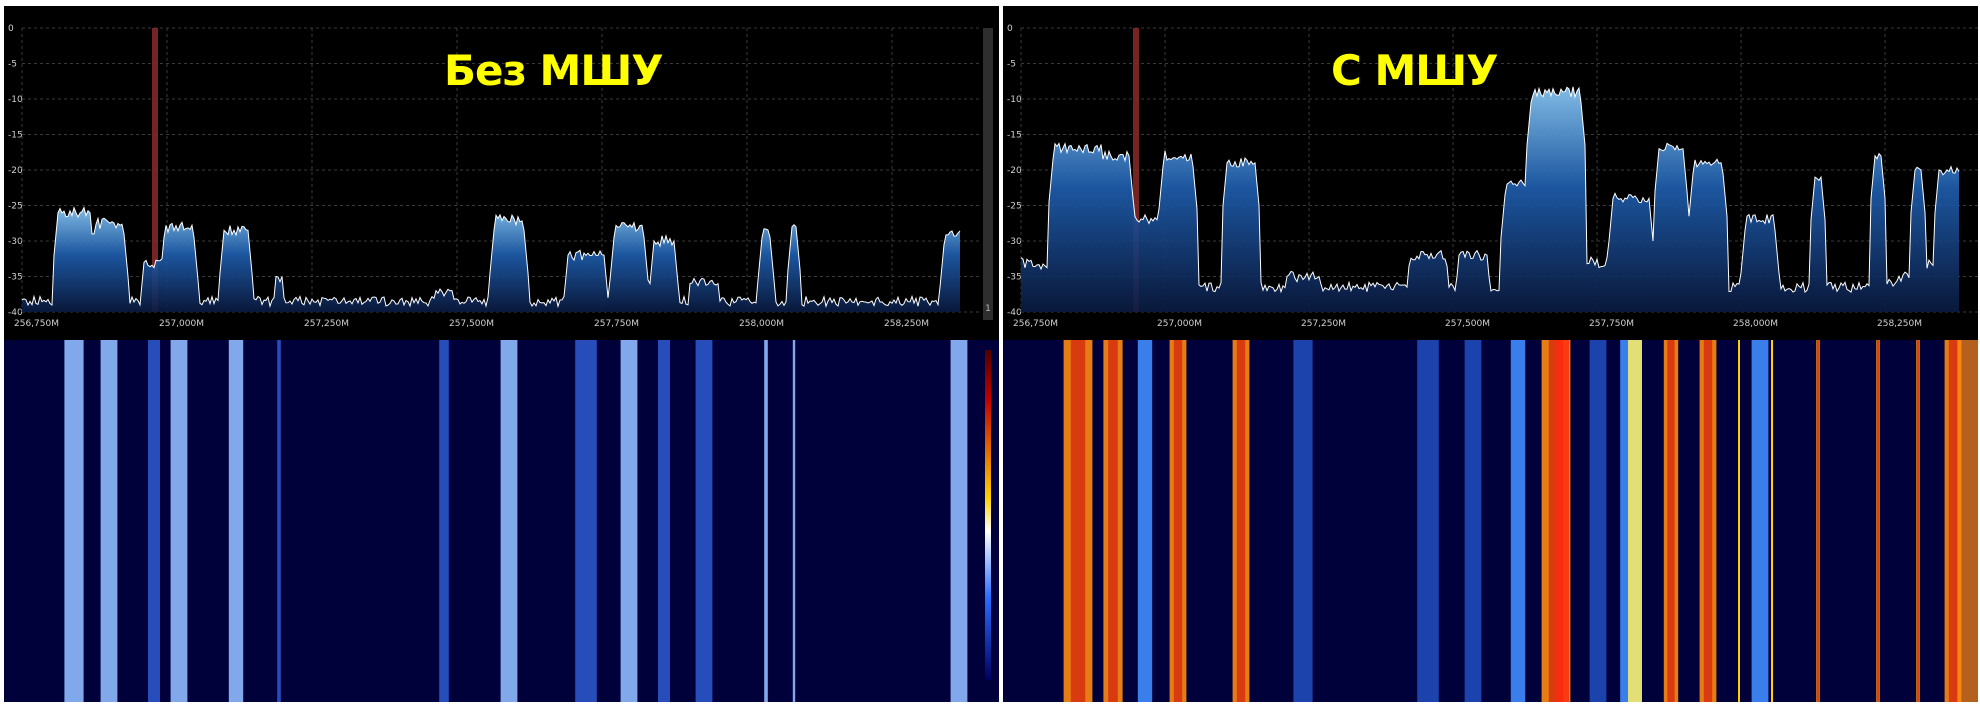  I want to click on waterfall-yellow-band, so click(1635, 521).